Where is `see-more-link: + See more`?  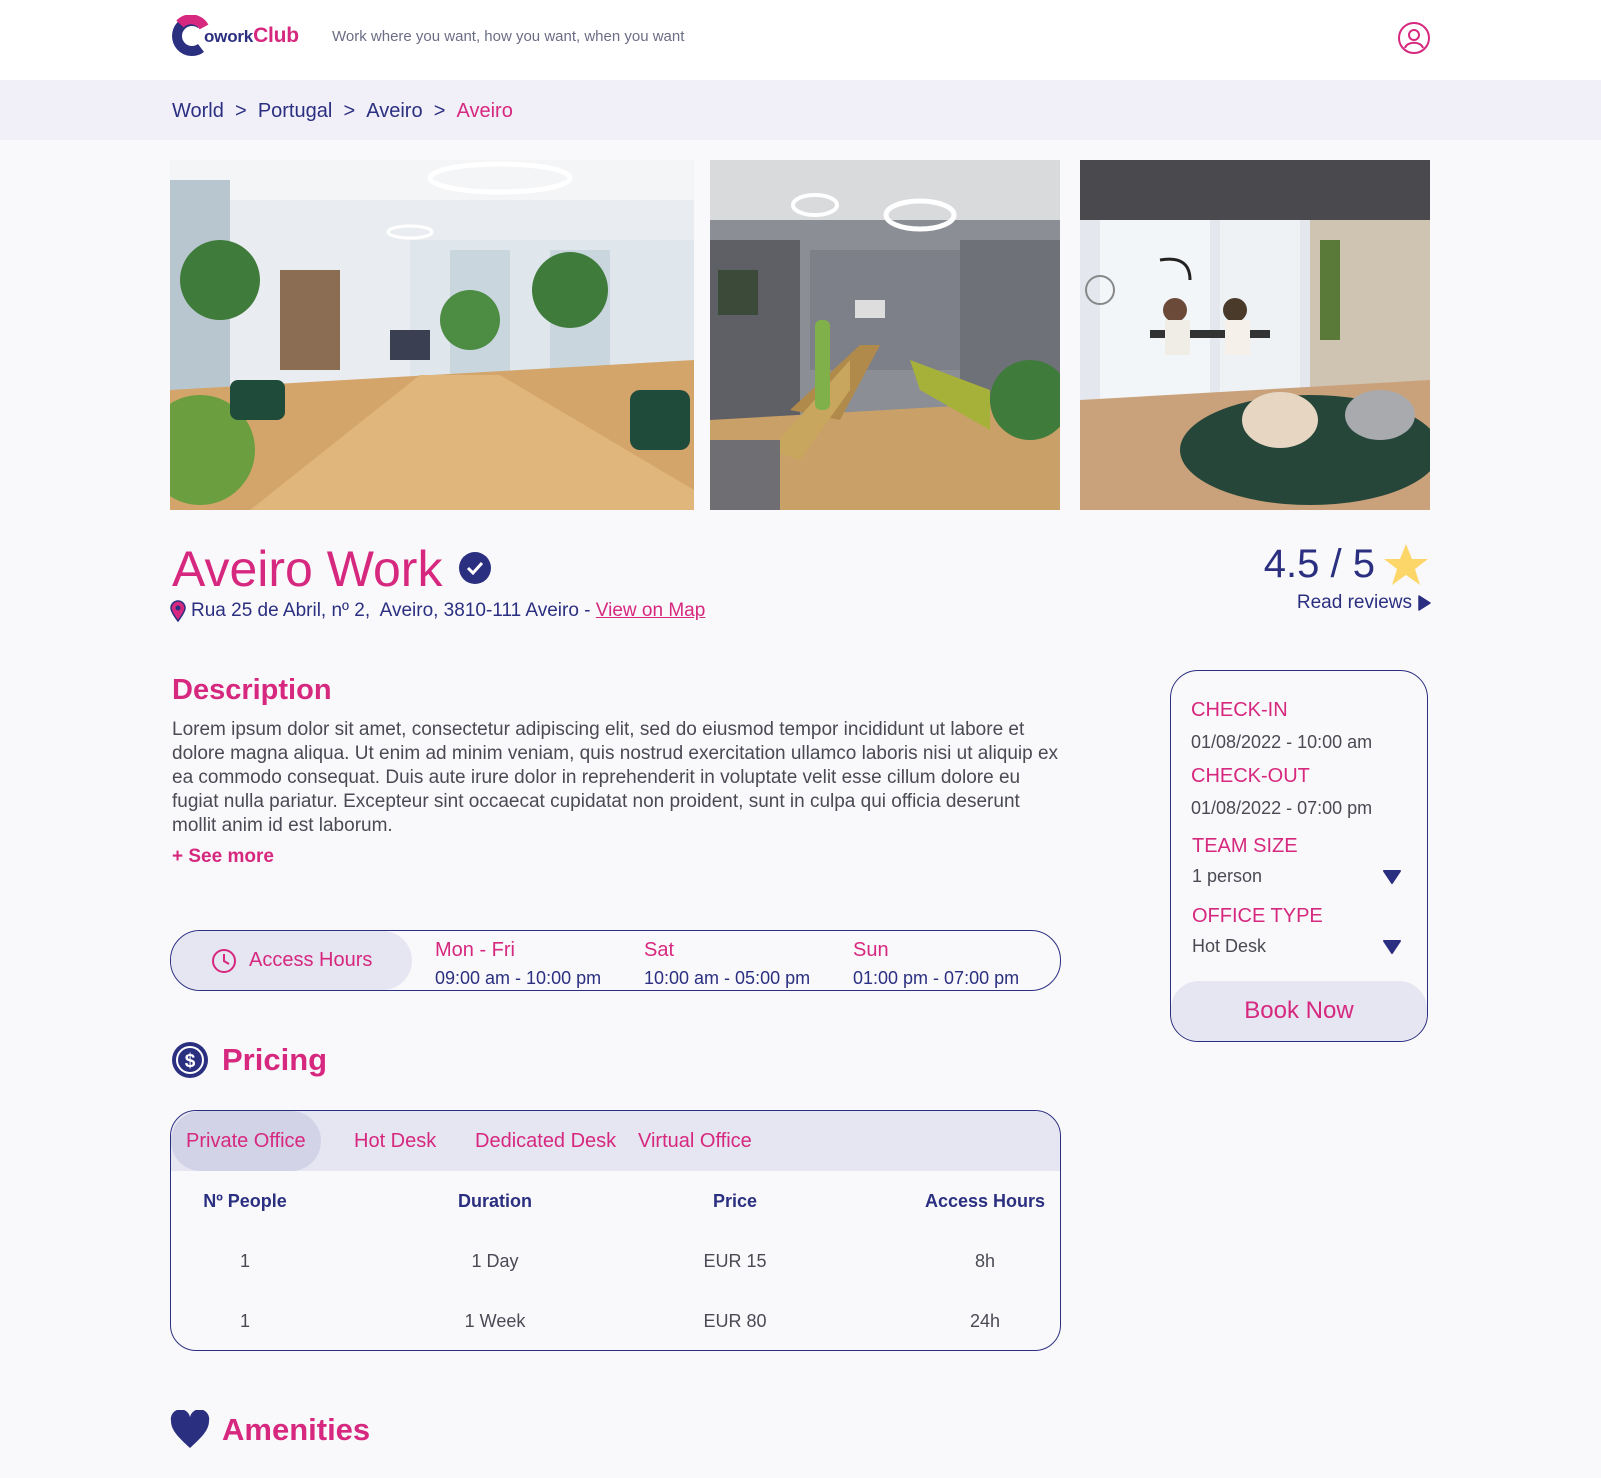 see-more-link: + See more is located at coordinates (223, 857).